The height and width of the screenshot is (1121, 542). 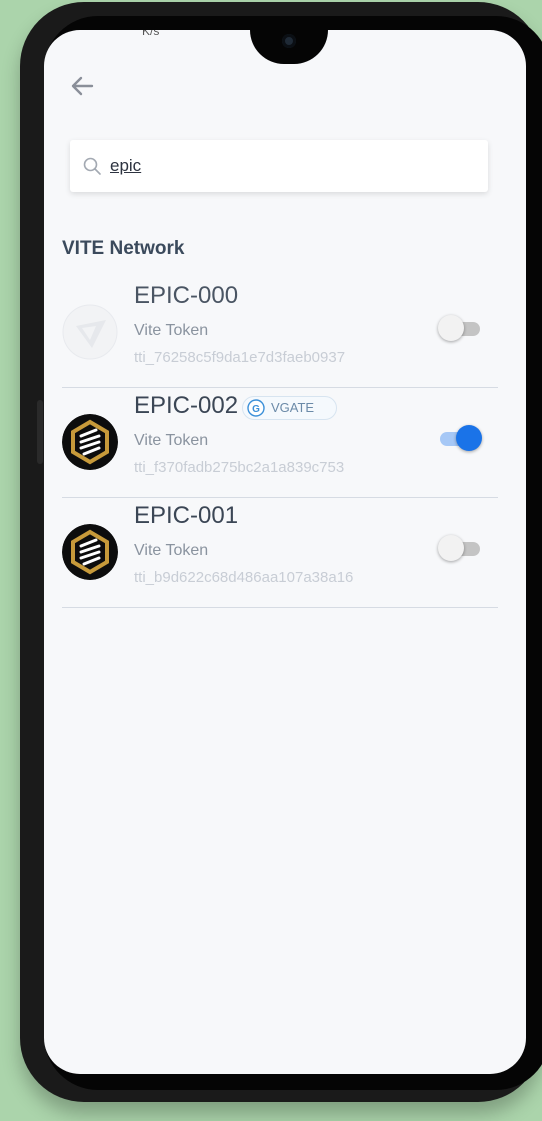 What do you see at coordinates (40, 432) in the screenshot?
I see `side-button` at bounding box center [40, 432].